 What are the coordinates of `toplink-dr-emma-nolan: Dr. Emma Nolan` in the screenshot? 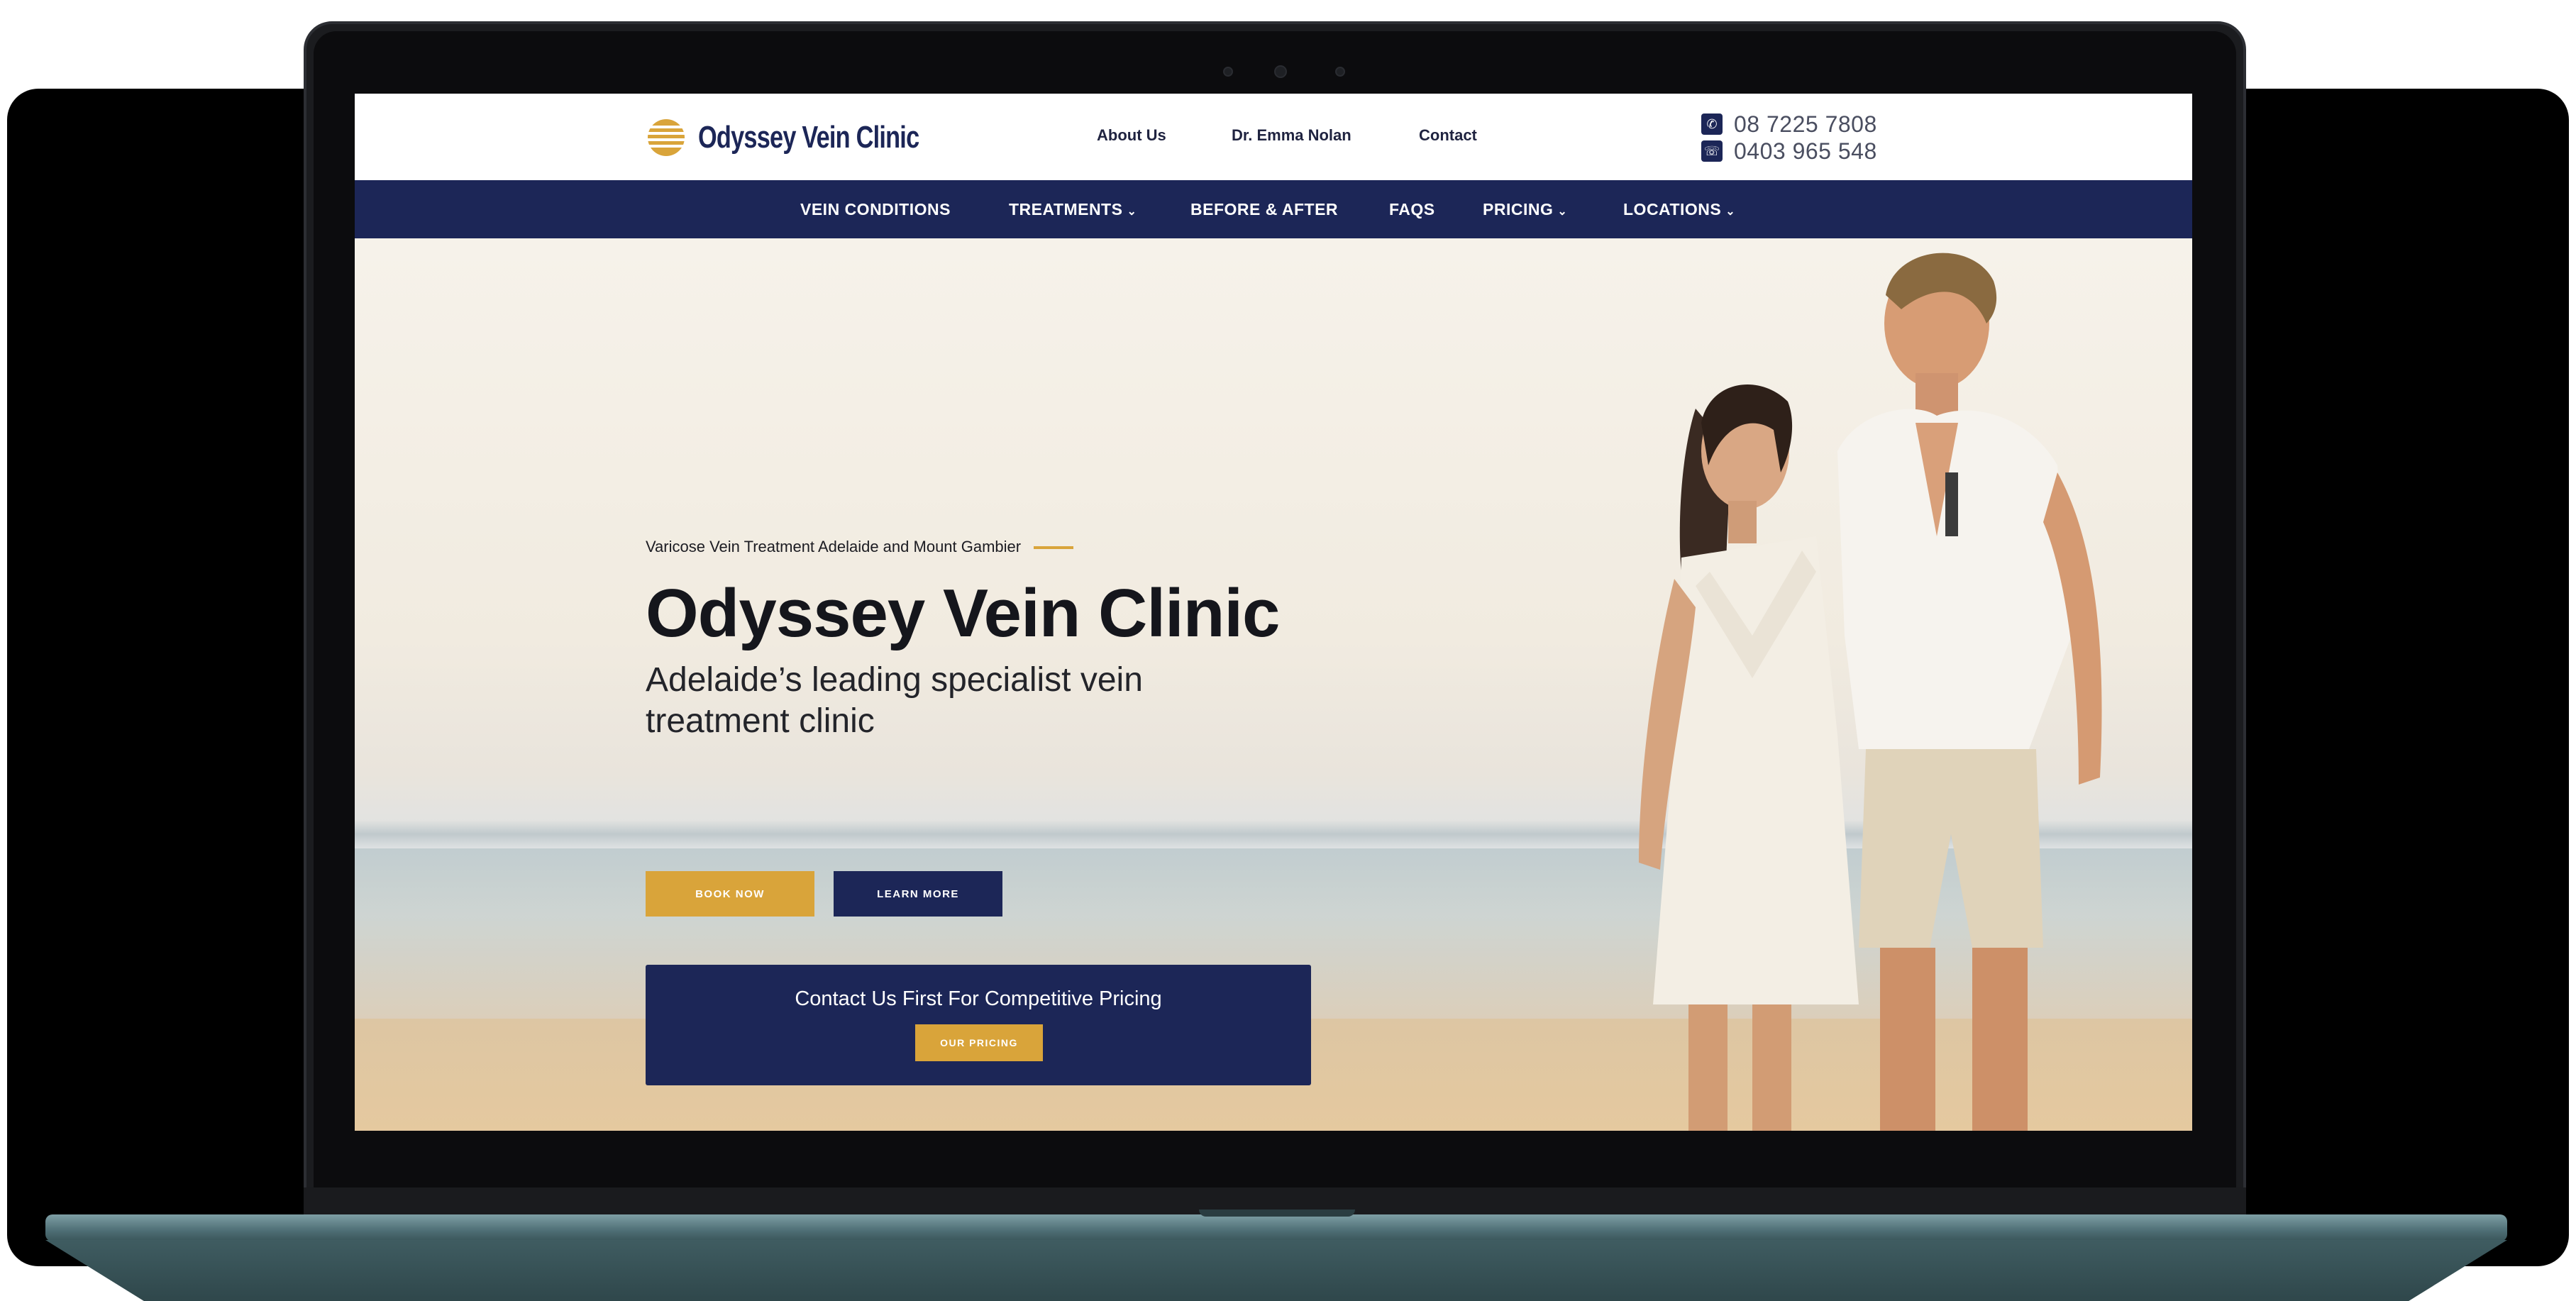 It's located at (1291, 135).